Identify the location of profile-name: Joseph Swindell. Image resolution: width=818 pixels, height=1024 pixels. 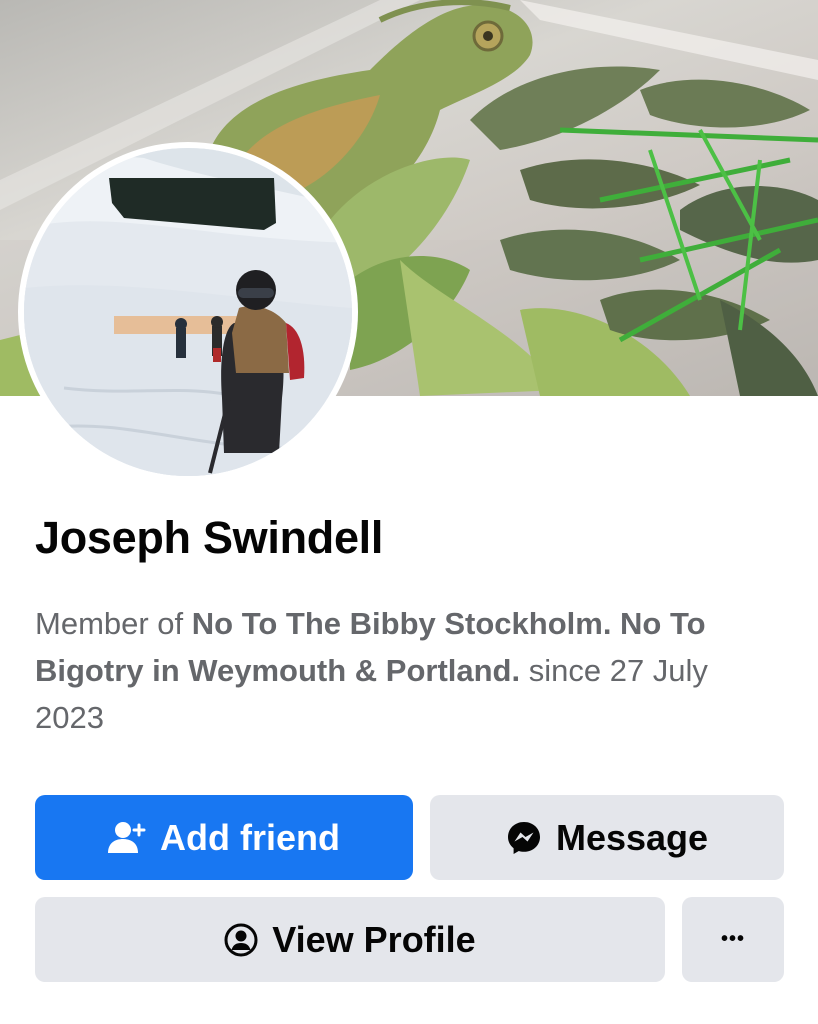
(209, 537).